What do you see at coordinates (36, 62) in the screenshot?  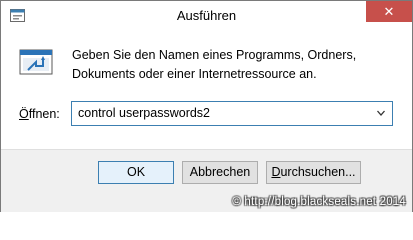 I see `run-dialog-icon` at bounding box center [36, 62].